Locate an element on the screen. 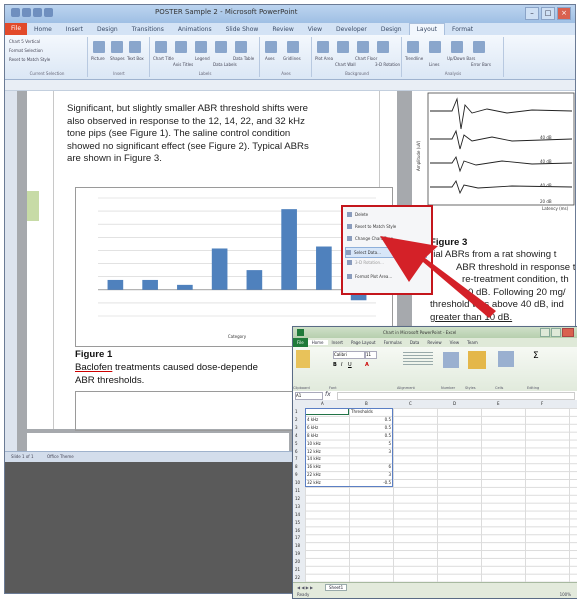  row-header: 8 is located at coordinates (296, 466).